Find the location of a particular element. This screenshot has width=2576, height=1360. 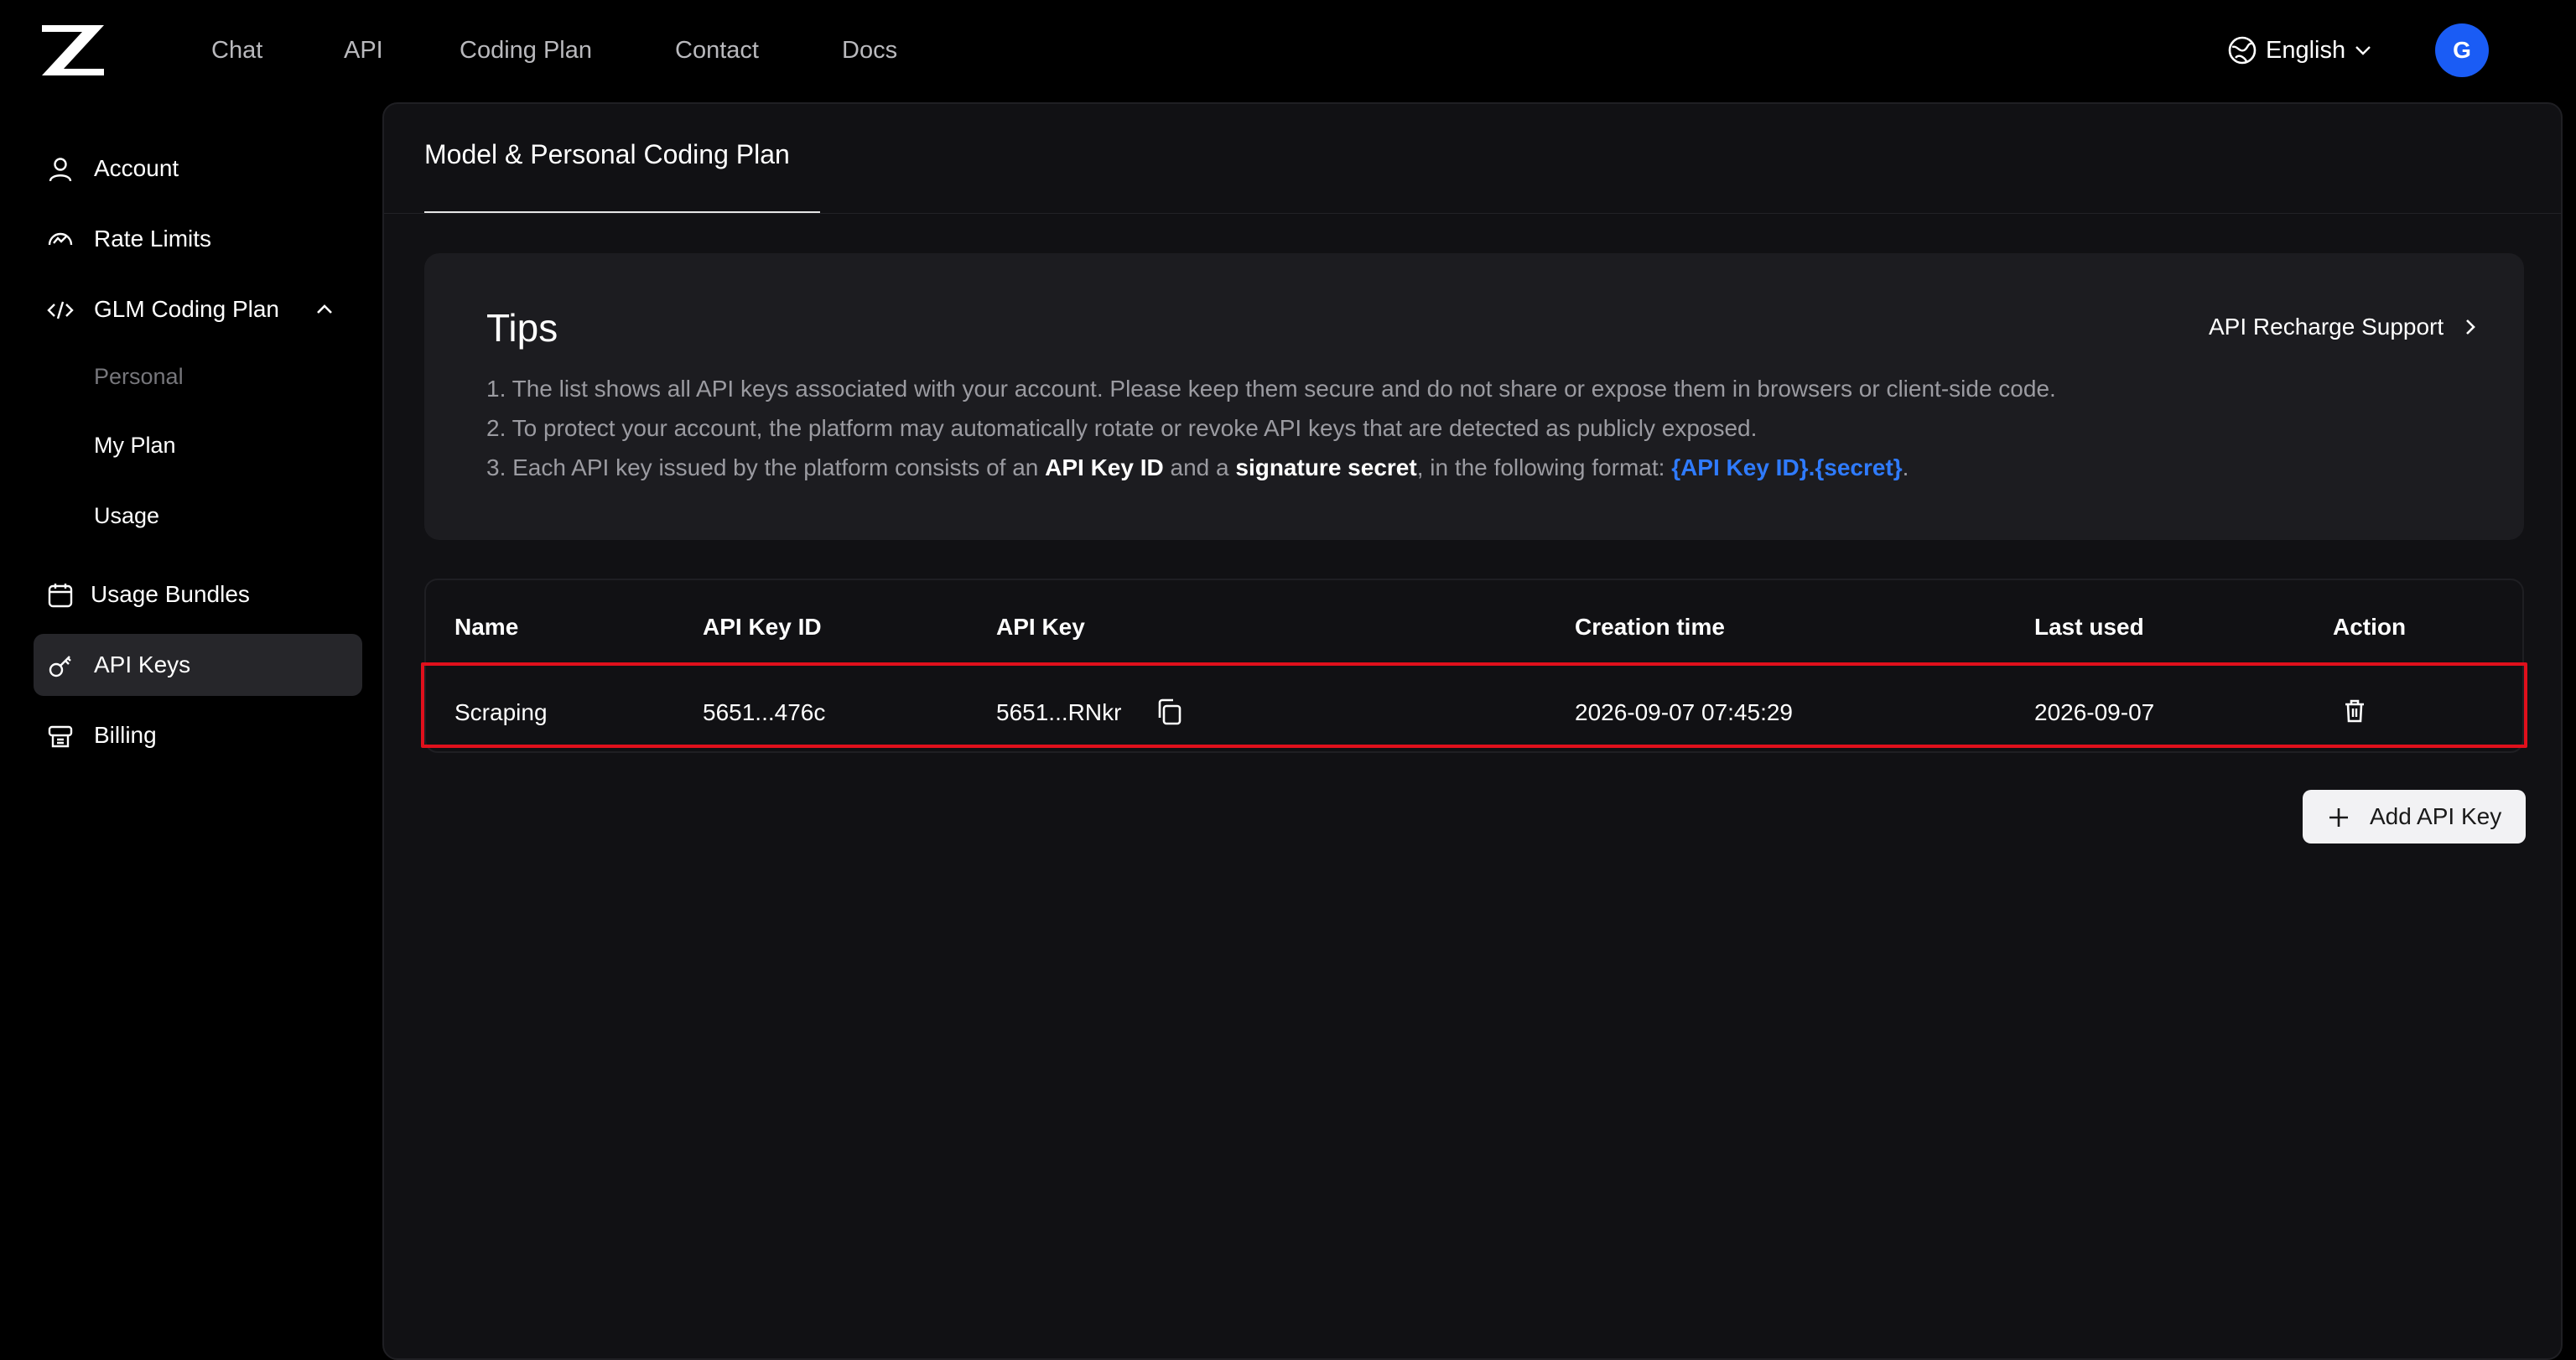

avatar: G is located at coordinates (2462, 50).